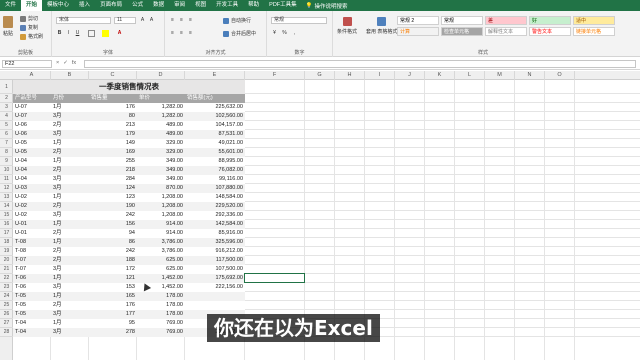  What do you see at coordinates (161, 233) in the screenshot?
I see `table-cell: 914.00` at bounding box center [161, 233].